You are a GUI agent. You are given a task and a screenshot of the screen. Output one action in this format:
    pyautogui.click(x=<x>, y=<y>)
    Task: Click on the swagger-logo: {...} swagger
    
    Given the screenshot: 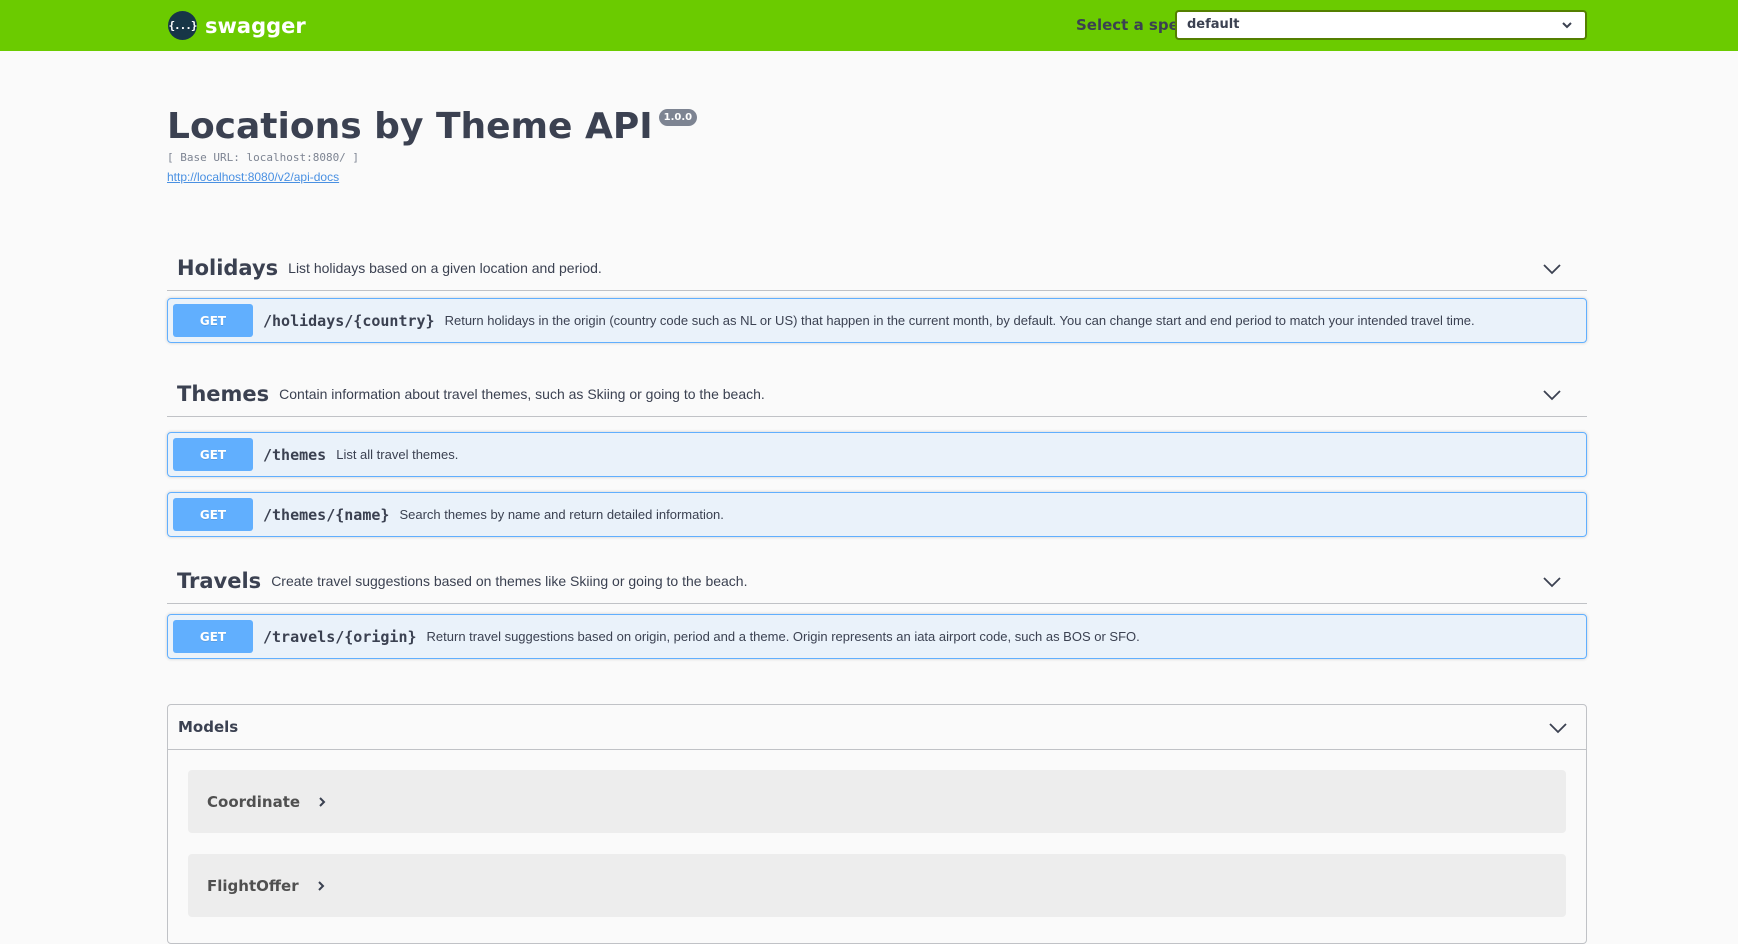 What is the action you would take?
    pyautogui.click(x=237, y=25)
    